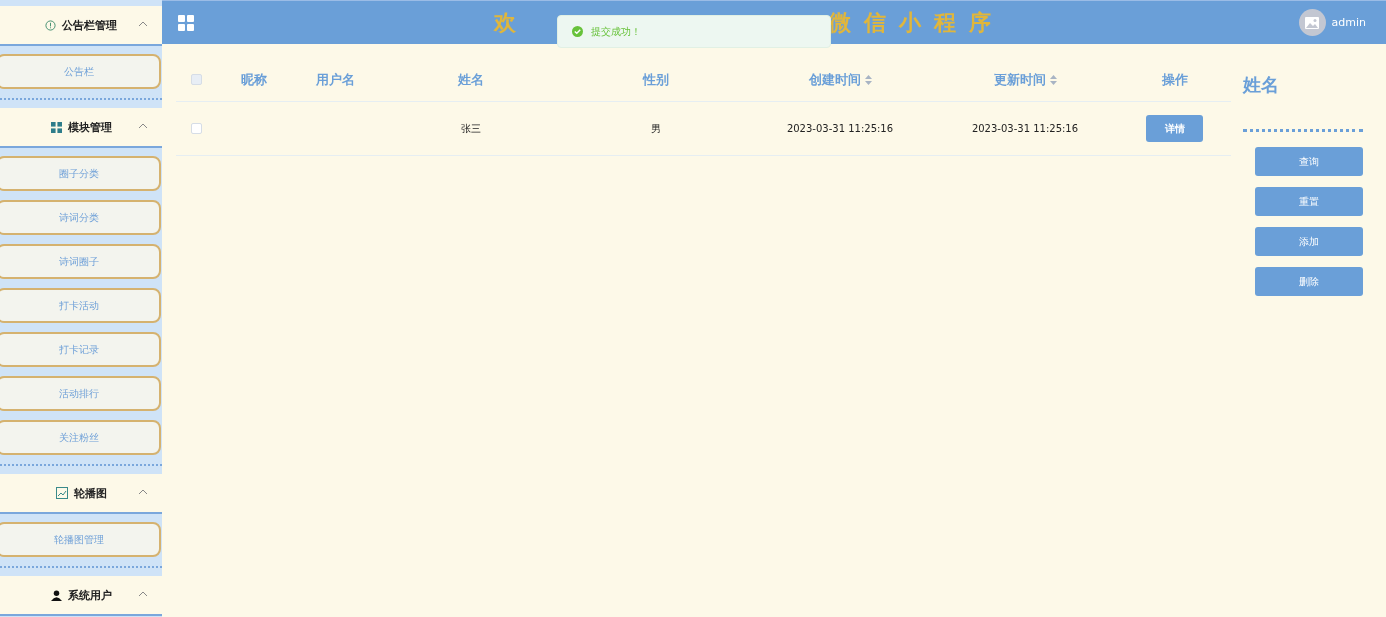 The image size is (1386, 617). What do you see at coordinates (89, 25) in the screenshot?
I see `menu-group-title: 公告栏管理` at bounding box center [89, 25].